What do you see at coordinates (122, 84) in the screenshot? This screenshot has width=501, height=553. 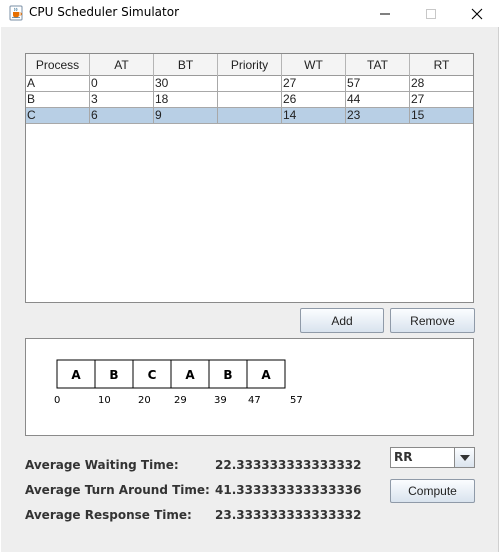 I see `table-cell: 0` at bounding box center [122, 84].